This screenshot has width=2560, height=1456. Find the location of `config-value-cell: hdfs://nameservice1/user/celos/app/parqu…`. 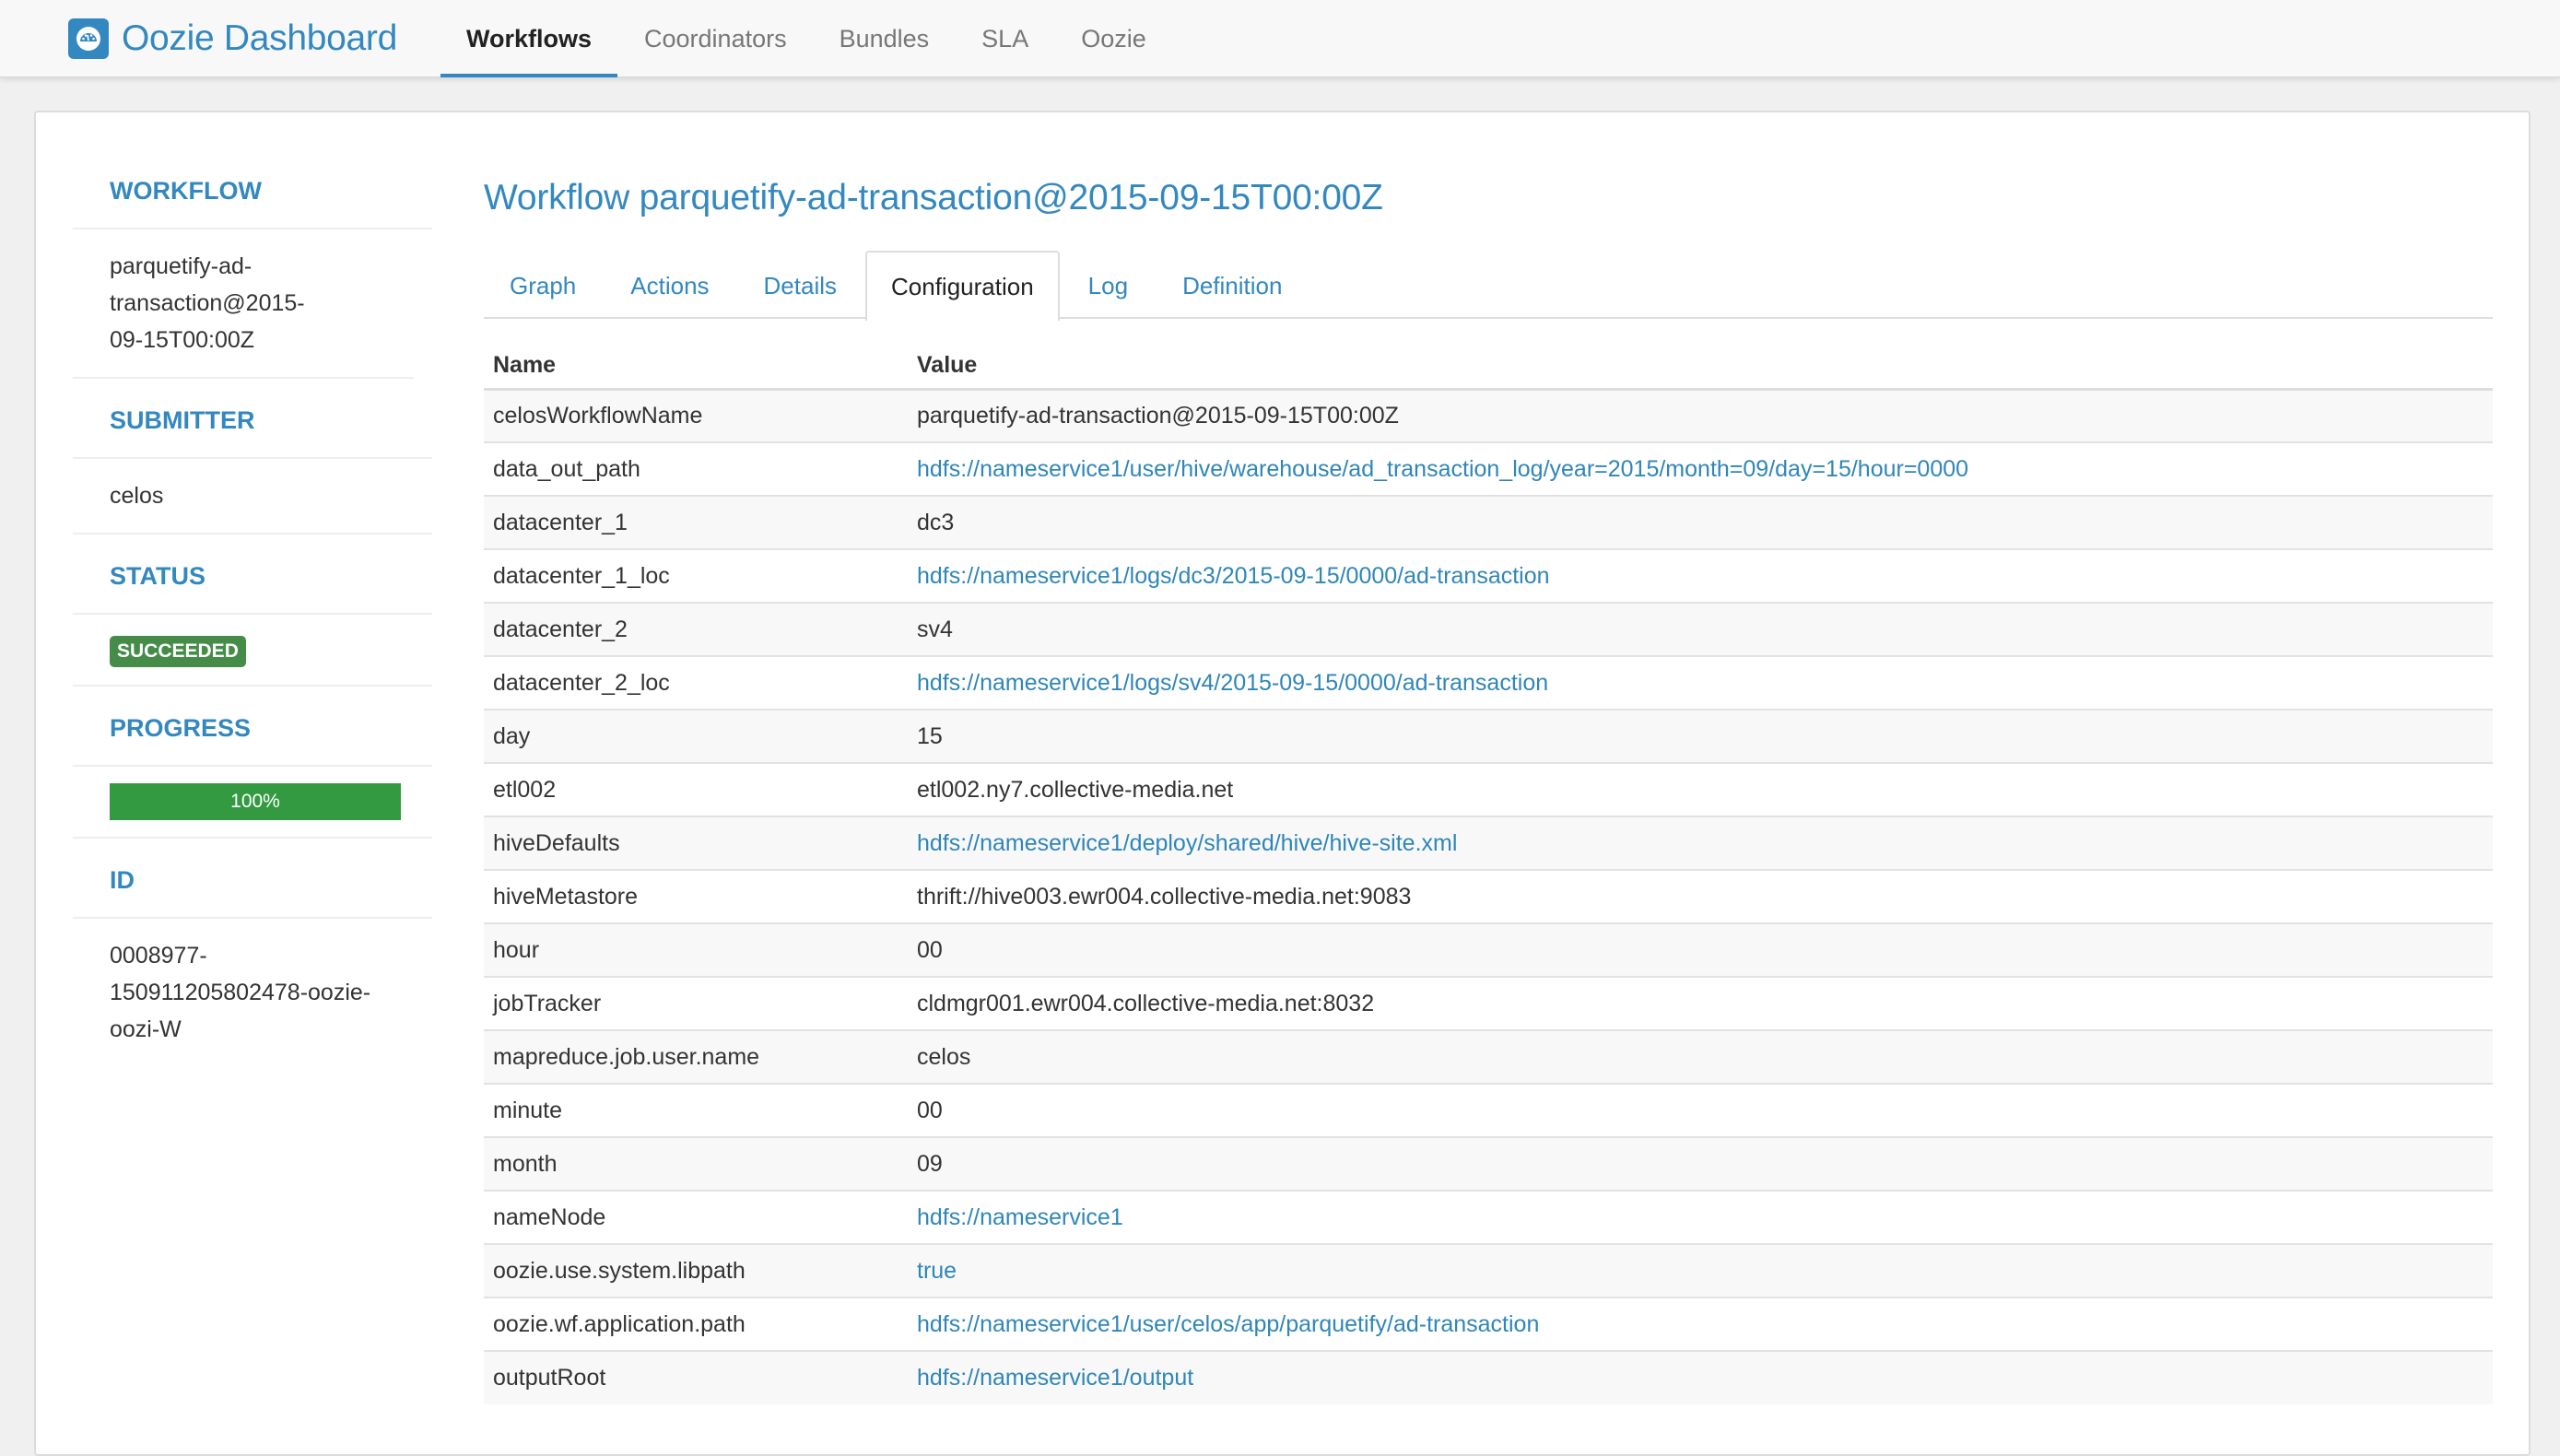

config-value-cell: hdfs://nameservice1/user/celos/app/parqu… is located at coordinates (1701, 1324).